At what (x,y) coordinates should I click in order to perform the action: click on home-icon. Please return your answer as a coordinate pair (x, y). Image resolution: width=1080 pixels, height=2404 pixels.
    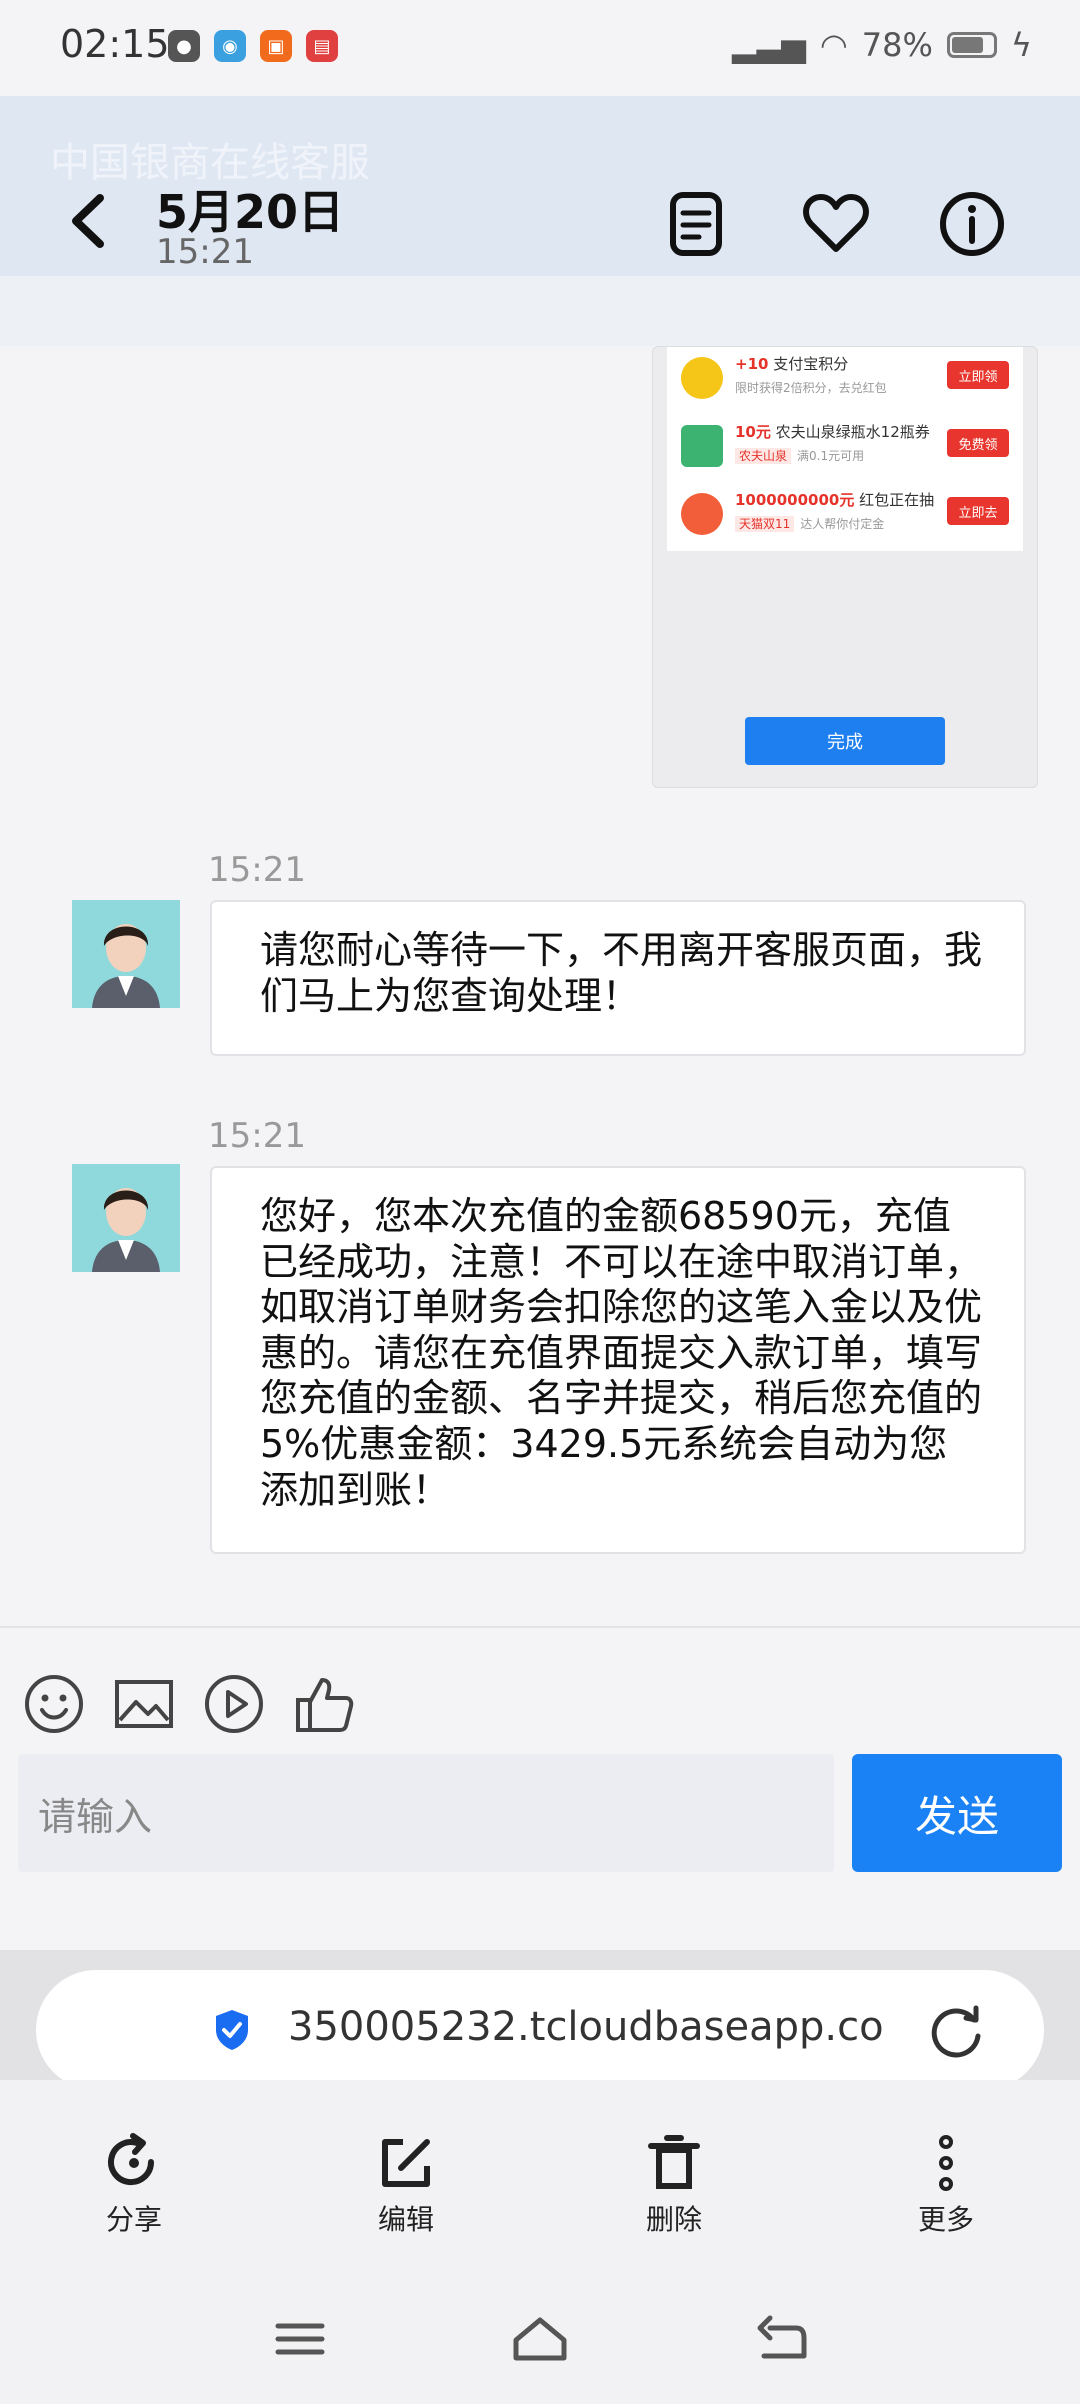
    Looking at the image, I should click on (540, 2339).